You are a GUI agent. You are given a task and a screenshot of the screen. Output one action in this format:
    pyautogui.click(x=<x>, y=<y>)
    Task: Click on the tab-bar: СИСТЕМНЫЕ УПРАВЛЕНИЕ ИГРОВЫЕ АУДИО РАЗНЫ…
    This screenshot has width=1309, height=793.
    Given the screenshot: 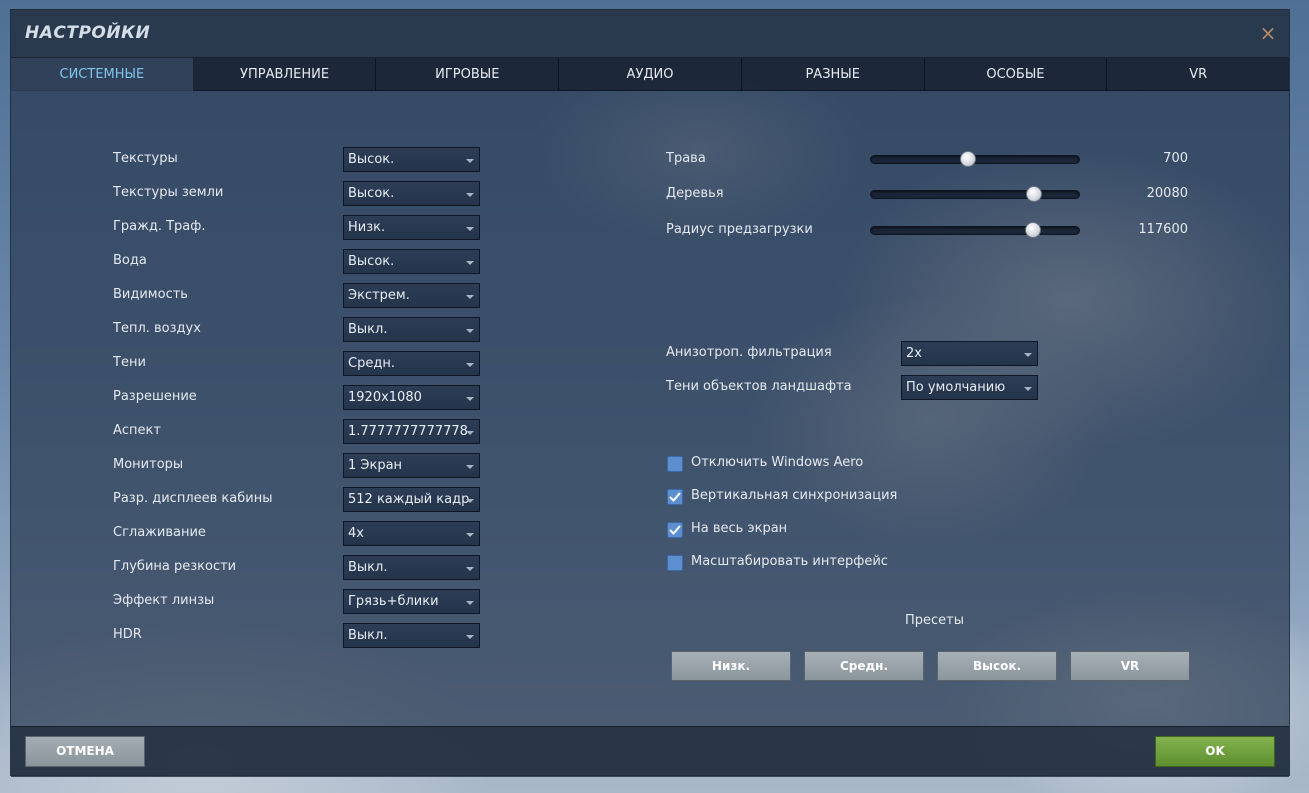 What is the action you would take?
    pyautogui.click(x=650, y=74)
    